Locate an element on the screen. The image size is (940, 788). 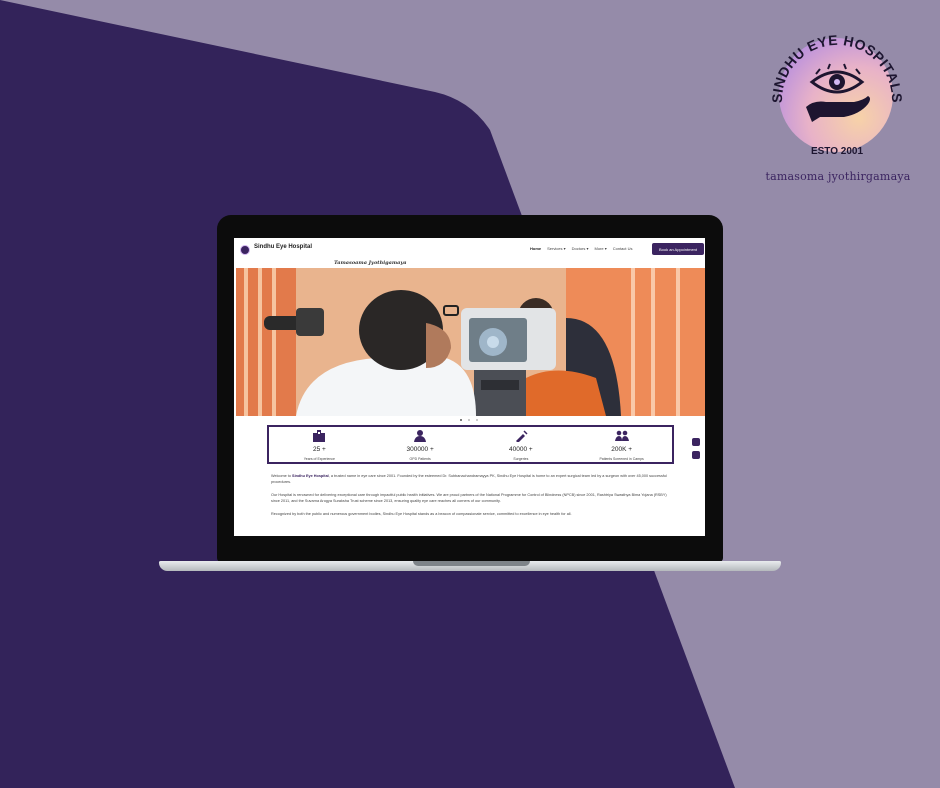
carousel-indicators is located at coordinates (469, 420).